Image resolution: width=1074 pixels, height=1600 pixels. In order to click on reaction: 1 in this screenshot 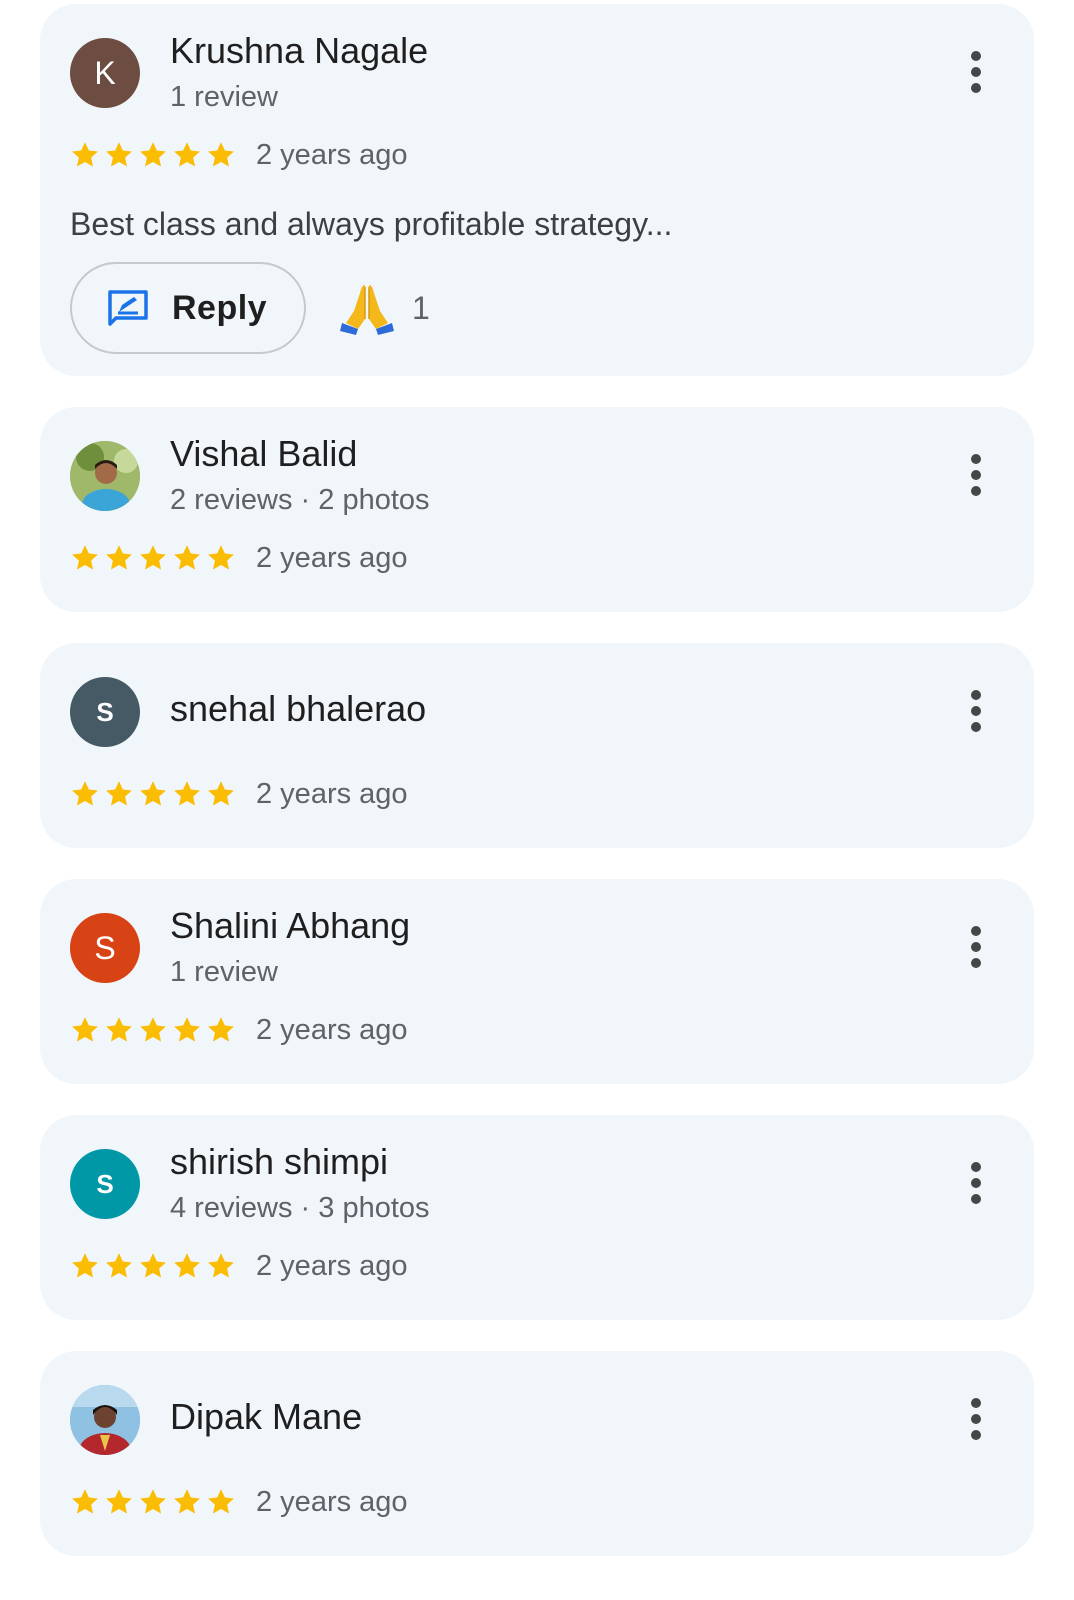, I will do `click(384, 308)`.